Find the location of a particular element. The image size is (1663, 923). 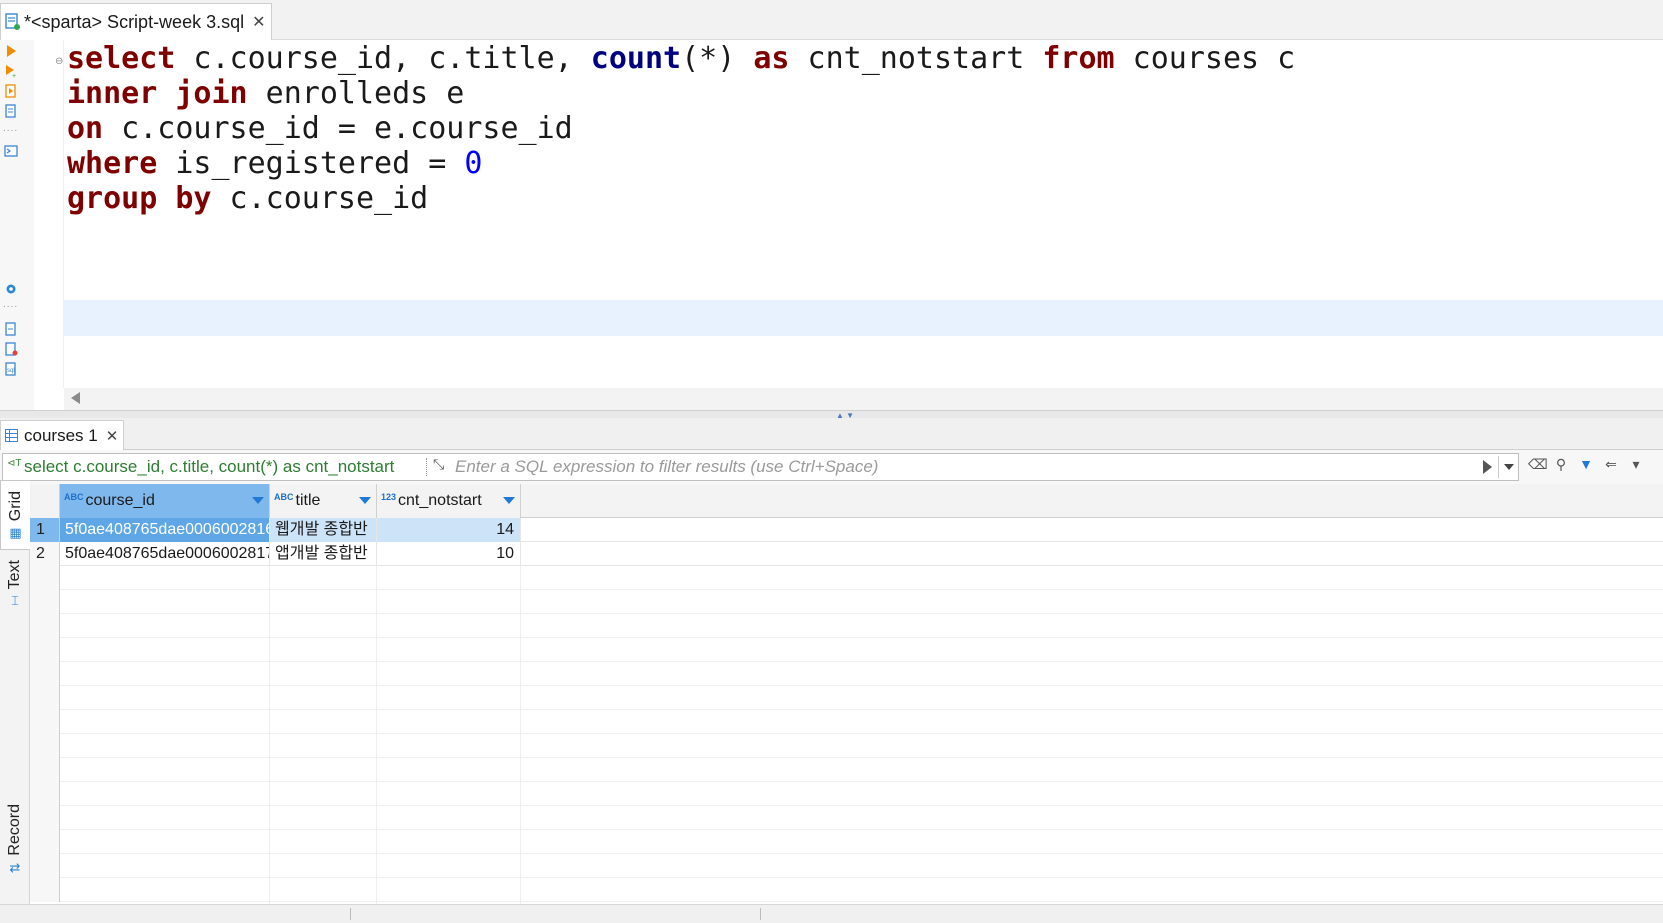

column-header-label: title is located at coordinates (308, 500).